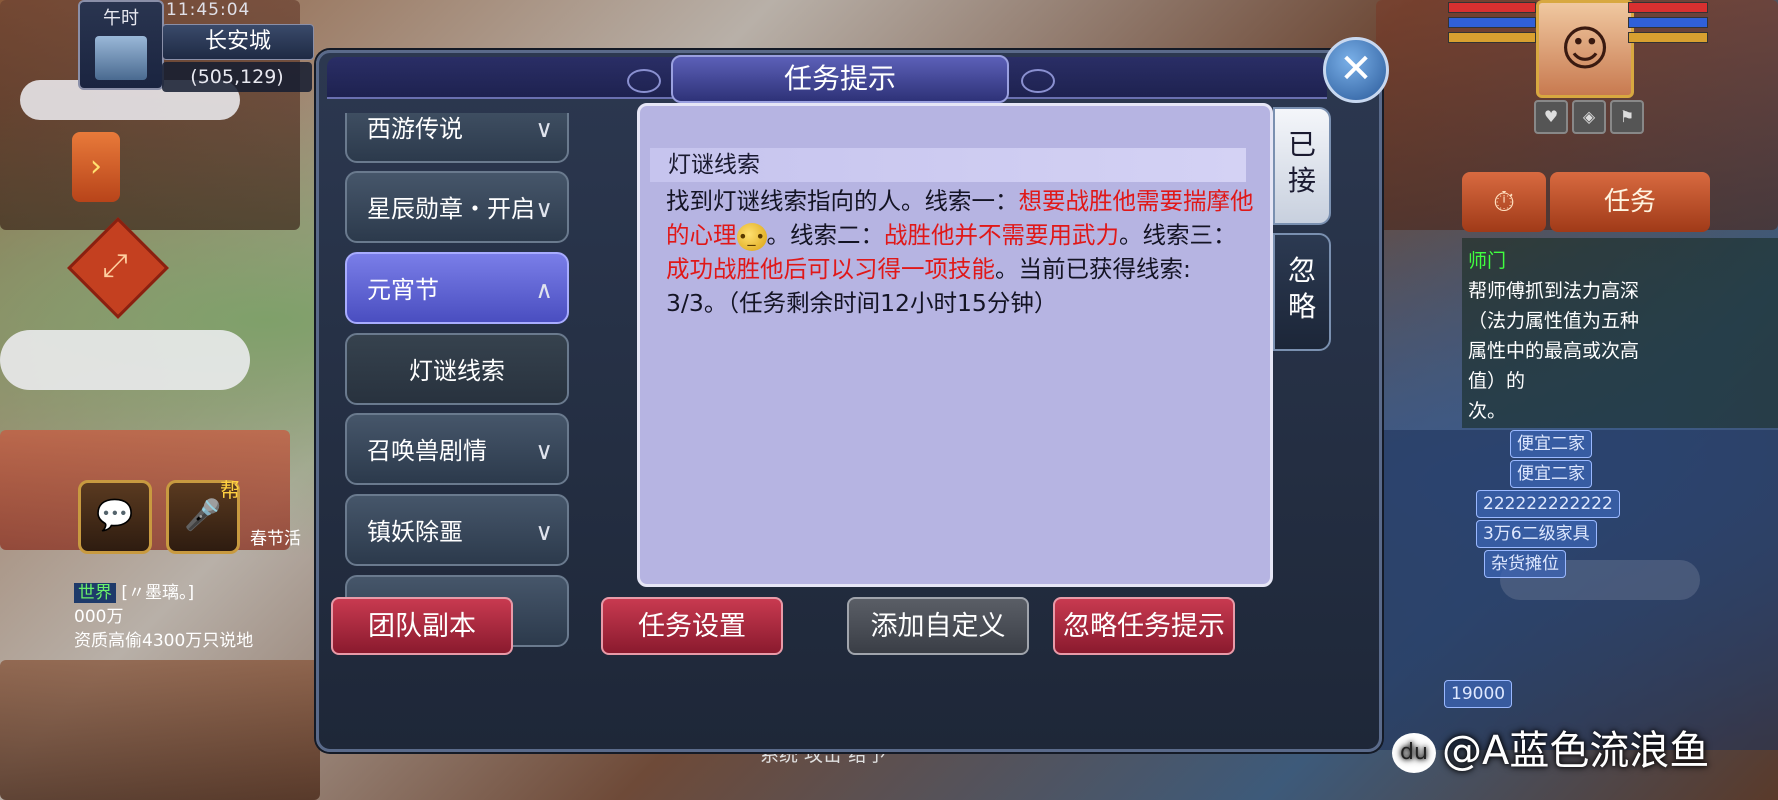 The height and width of the screenshot is (800, 1778). Describe the element at coordinates (1144, 626) in the screenshot. I see `ignore-task-hint-button: 忽略任务提示` at that location.